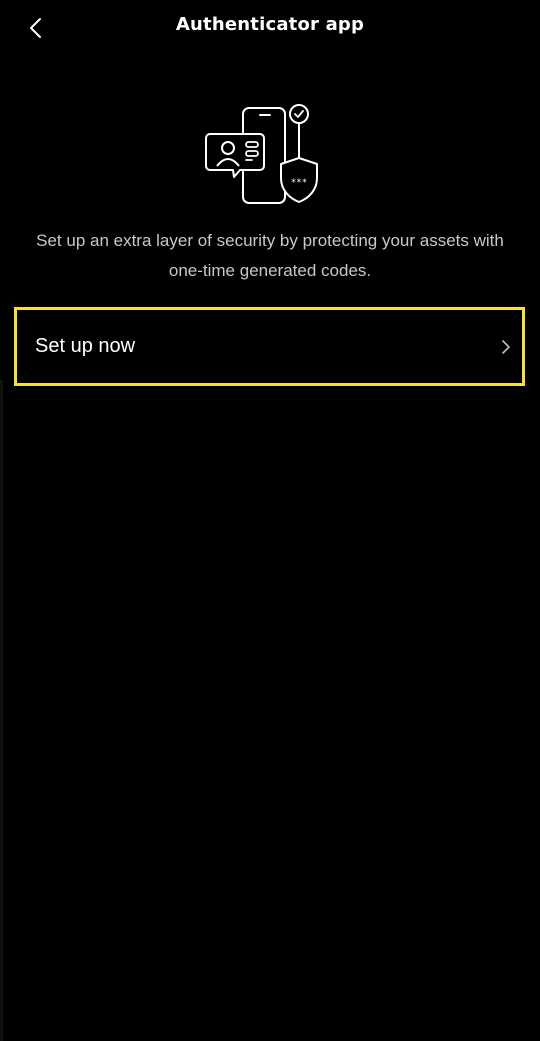 This screenshot has height=1041, width=540. What do you see at coordinates (270, 24) in the screenshot?
I see `page-title: Authenticator app` at bounding box center [270, 24].